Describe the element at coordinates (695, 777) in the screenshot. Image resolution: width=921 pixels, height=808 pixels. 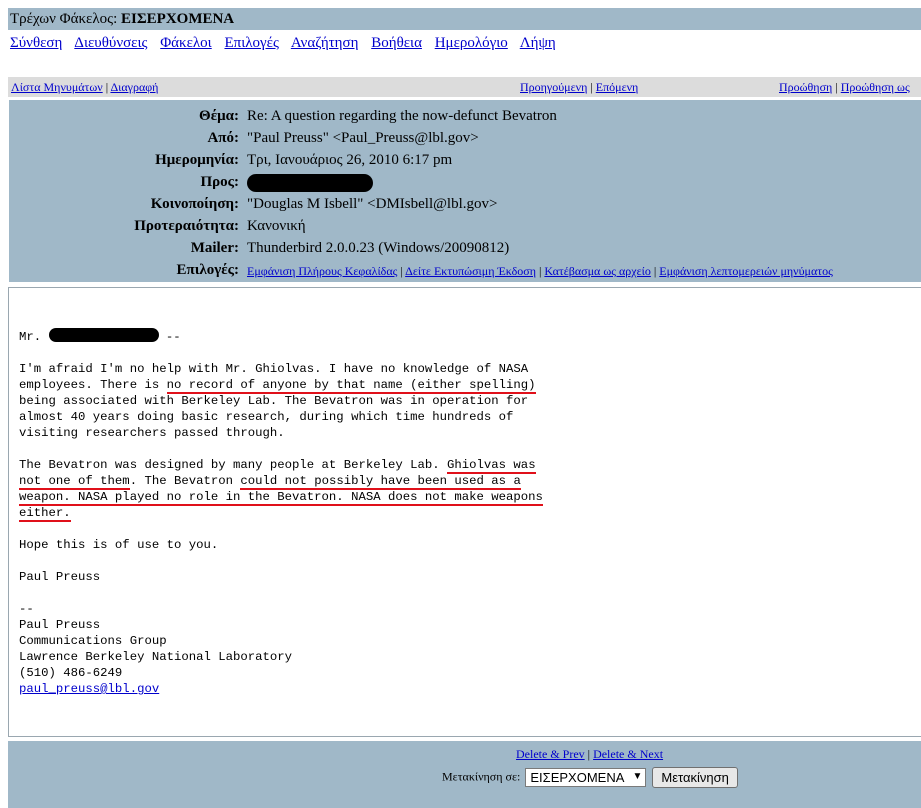
I see `move-button: Μετακίνηση` at that location.